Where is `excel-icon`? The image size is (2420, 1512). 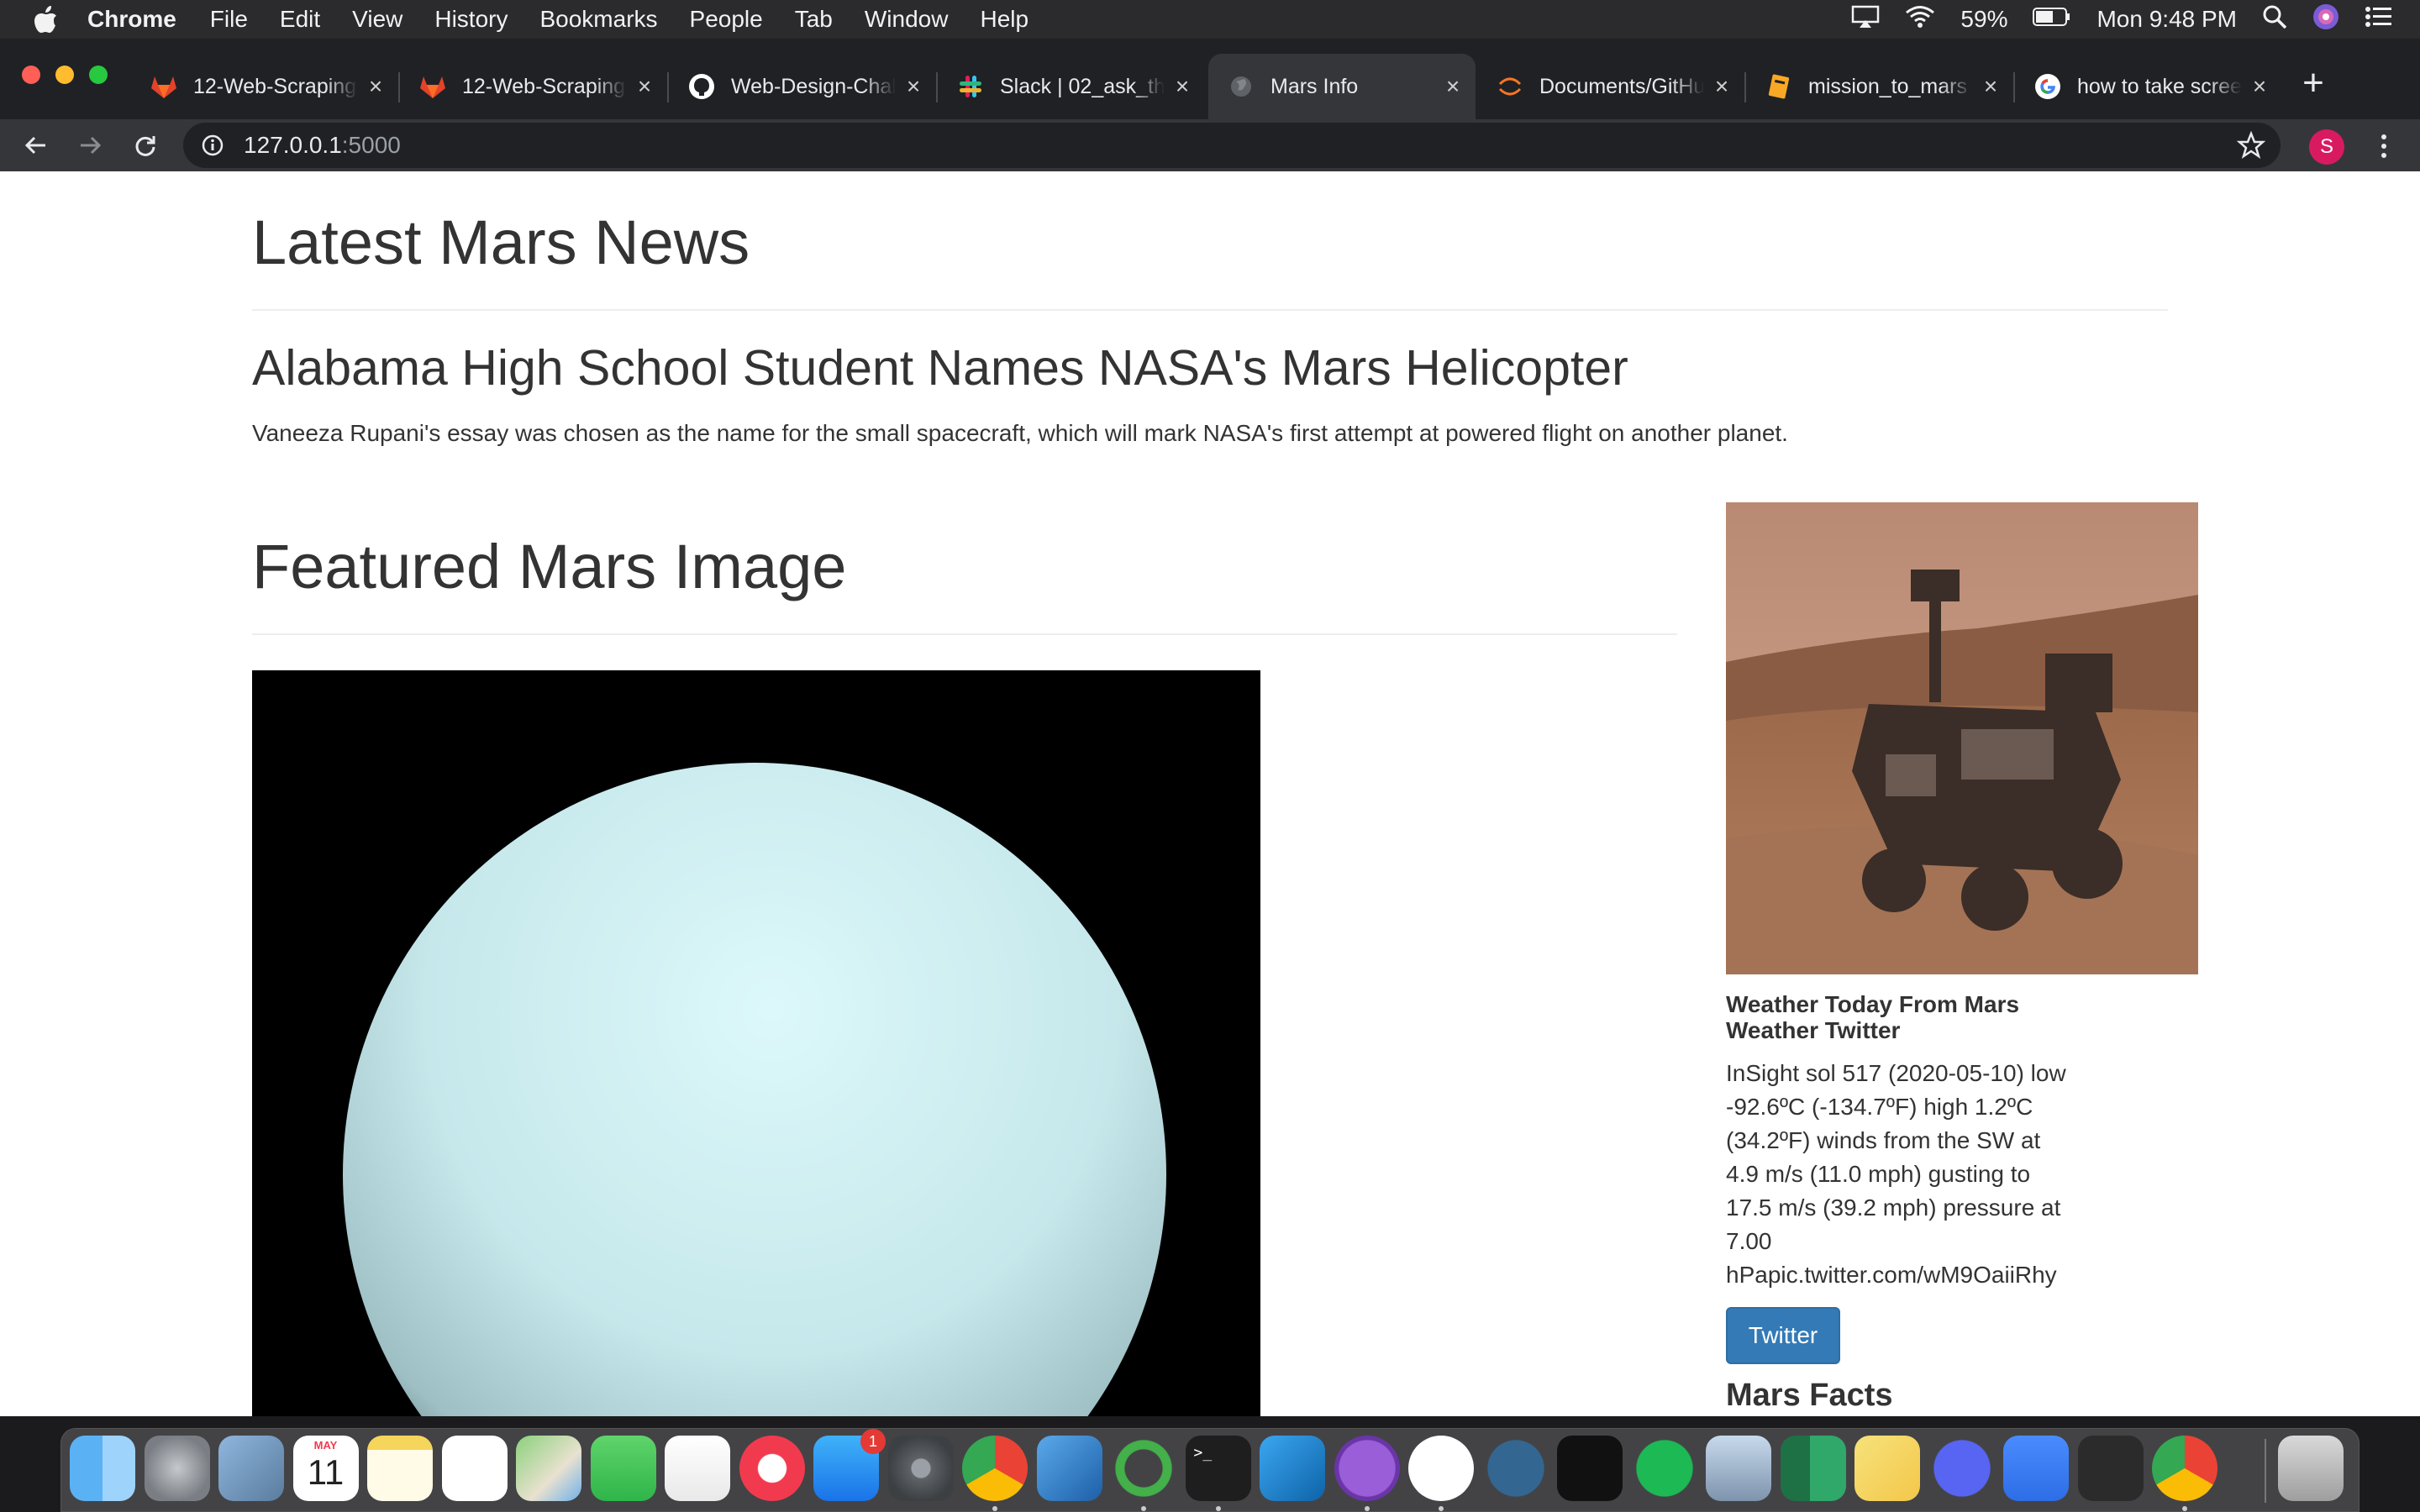 excel-icon is located at coordinates (1813, 1468).